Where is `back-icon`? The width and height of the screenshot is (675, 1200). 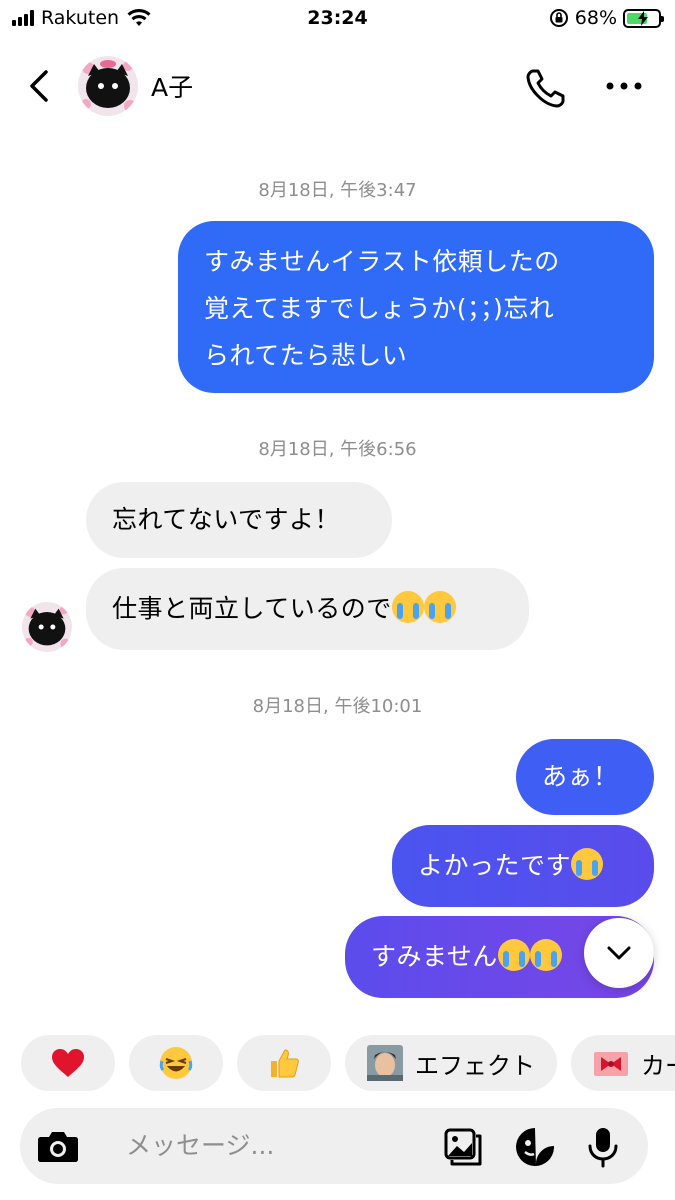 back-icon is located at coordinates (39, 86).